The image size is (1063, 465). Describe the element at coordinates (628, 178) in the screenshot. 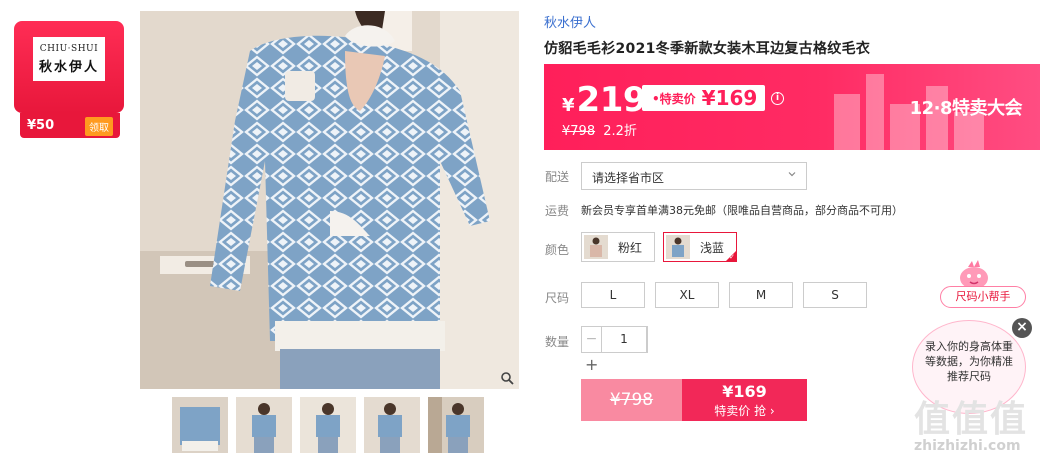

I see `shipping-region-placeholder: 请选择省市区` at that location.